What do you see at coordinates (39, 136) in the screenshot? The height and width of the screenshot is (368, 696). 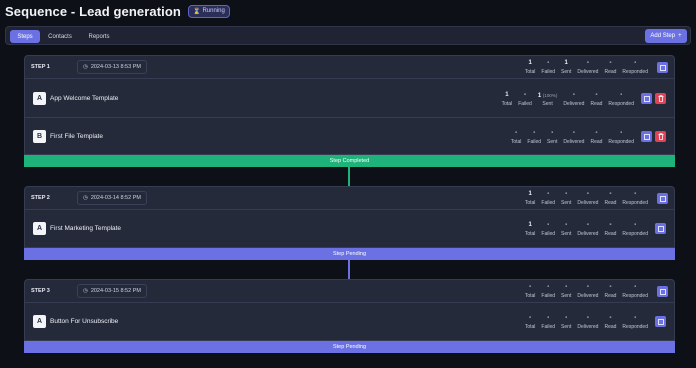 I see `template-letter-icon: B` at bounding box center [39, 136].